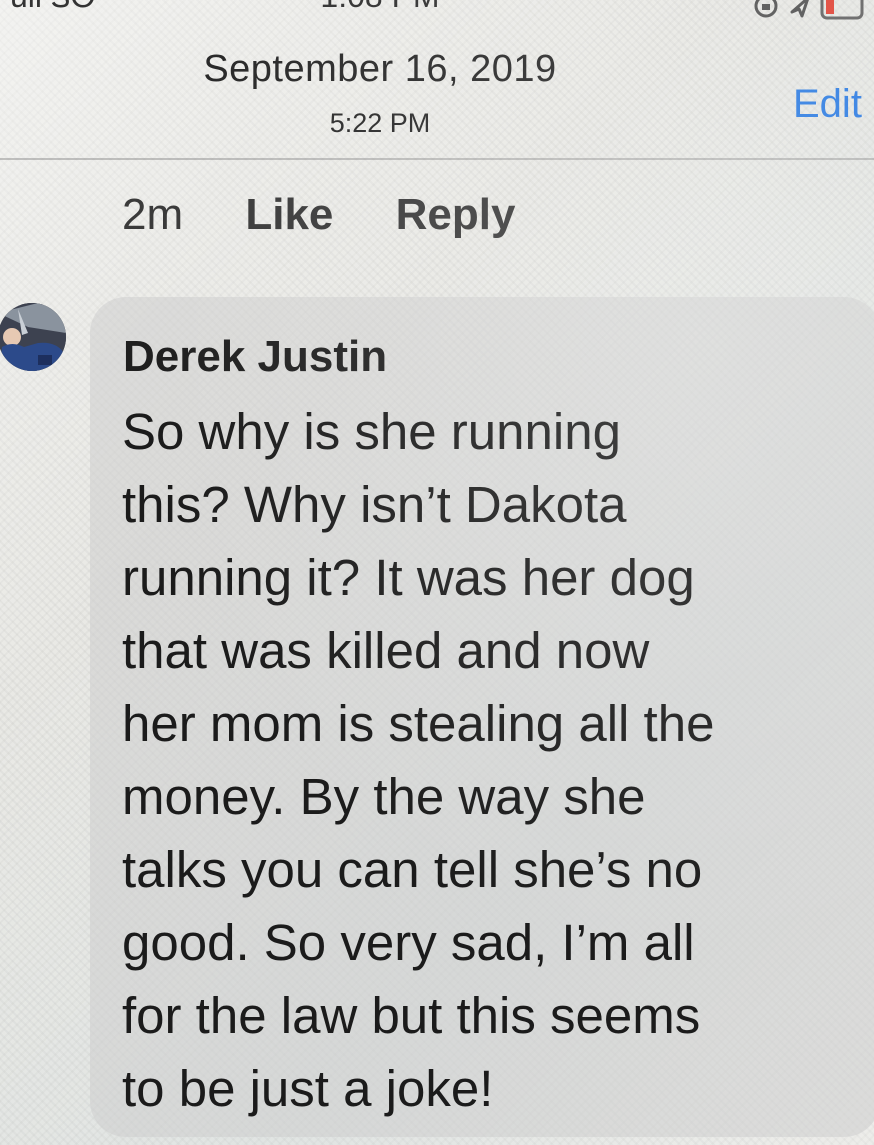 Image resolution: width=874 pixels, height=1145 pixels. What do you see at coordinates (380, 7) in the screenshot?
I see `status-bar-time: 1:08 PM` at bounding box center [380, 7].